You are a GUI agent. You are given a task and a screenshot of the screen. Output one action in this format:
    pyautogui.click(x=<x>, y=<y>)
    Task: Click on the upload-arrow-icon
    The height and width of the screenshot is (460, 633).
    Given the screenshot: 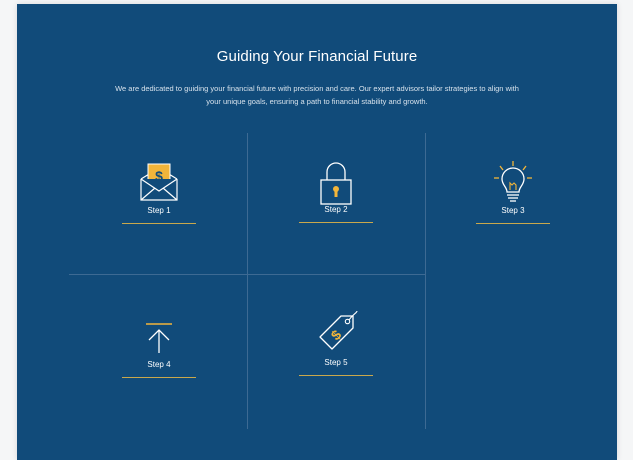 What is the action you would take?
    pyautogui.click(x=159, y=338)
    